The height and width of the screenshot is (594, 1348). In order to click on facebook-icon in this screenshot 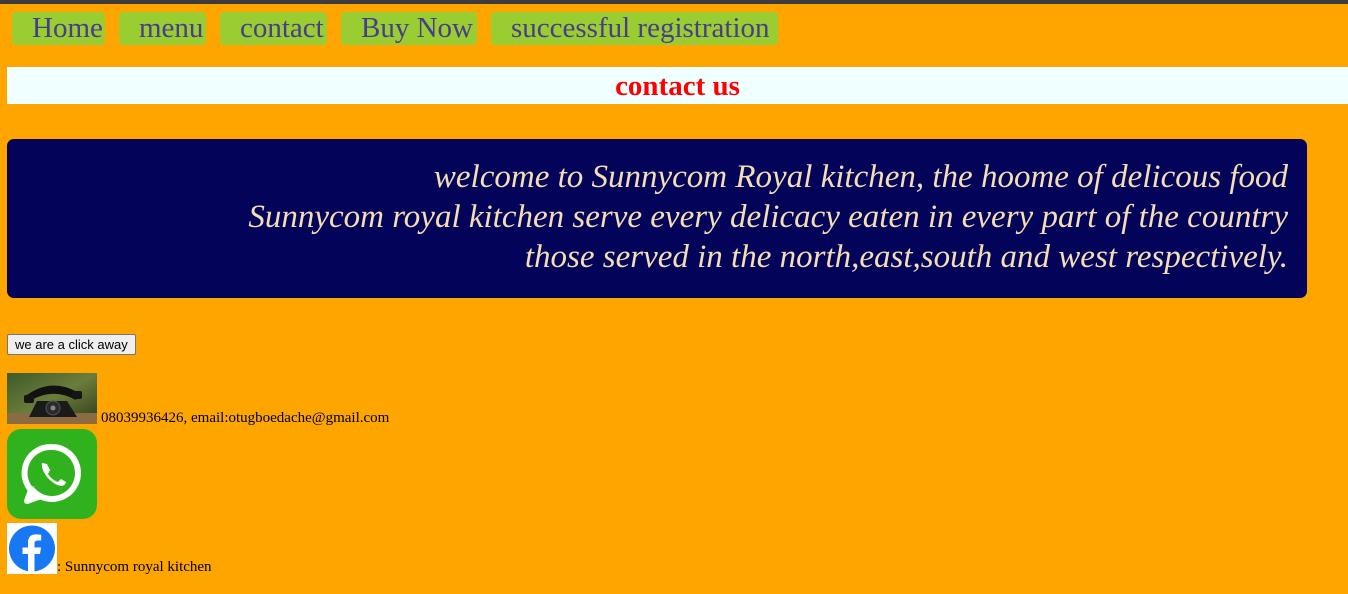, I will do `click(32, 548)`.